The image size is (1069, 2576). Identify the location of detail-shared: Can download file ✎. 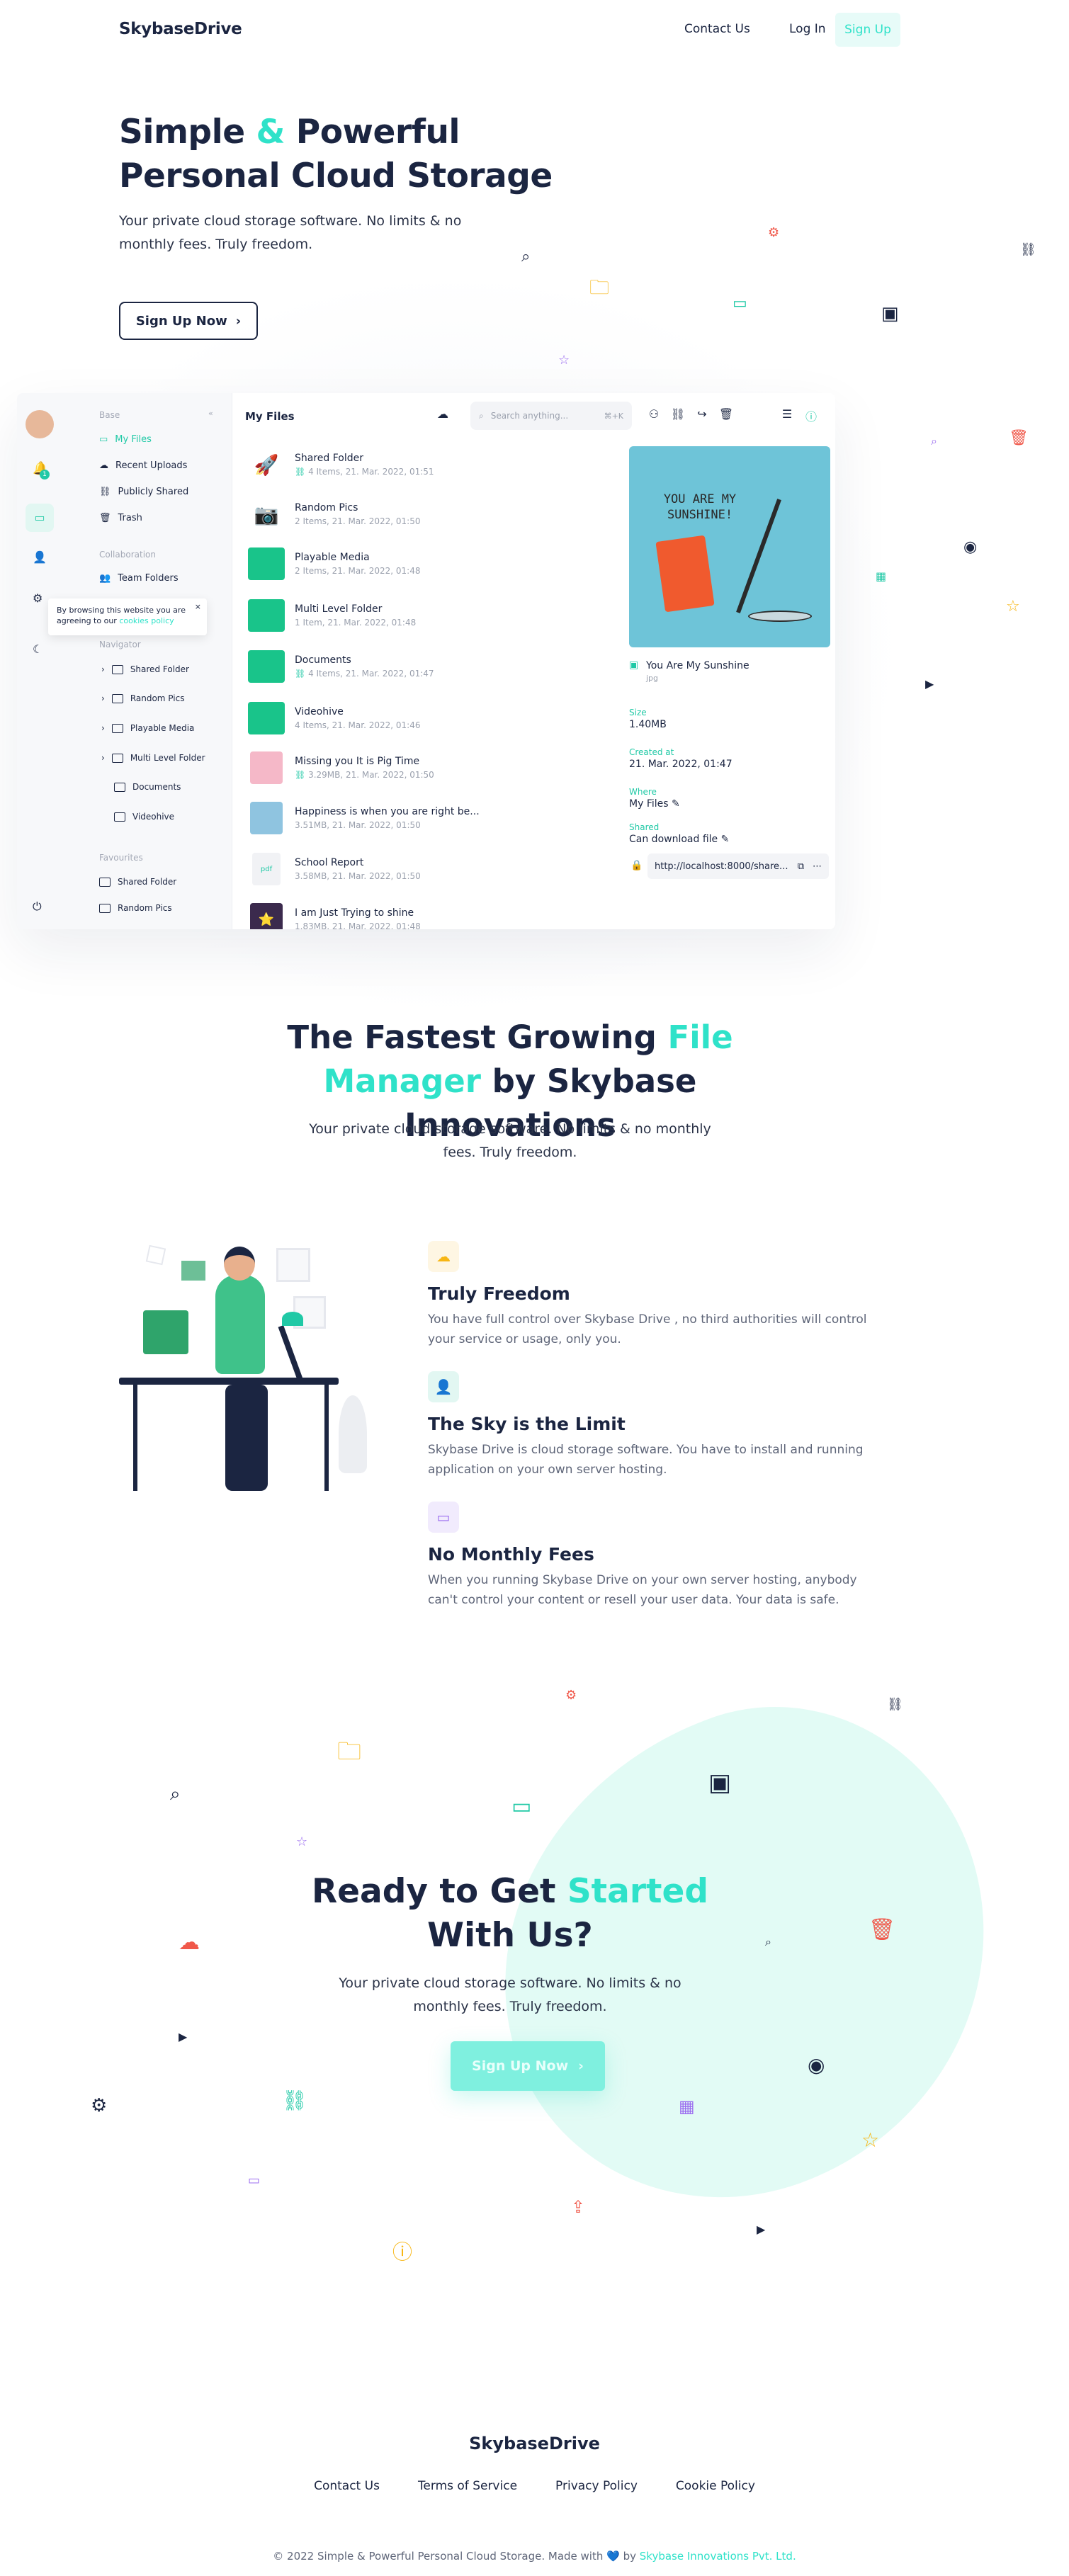
(679, 839).